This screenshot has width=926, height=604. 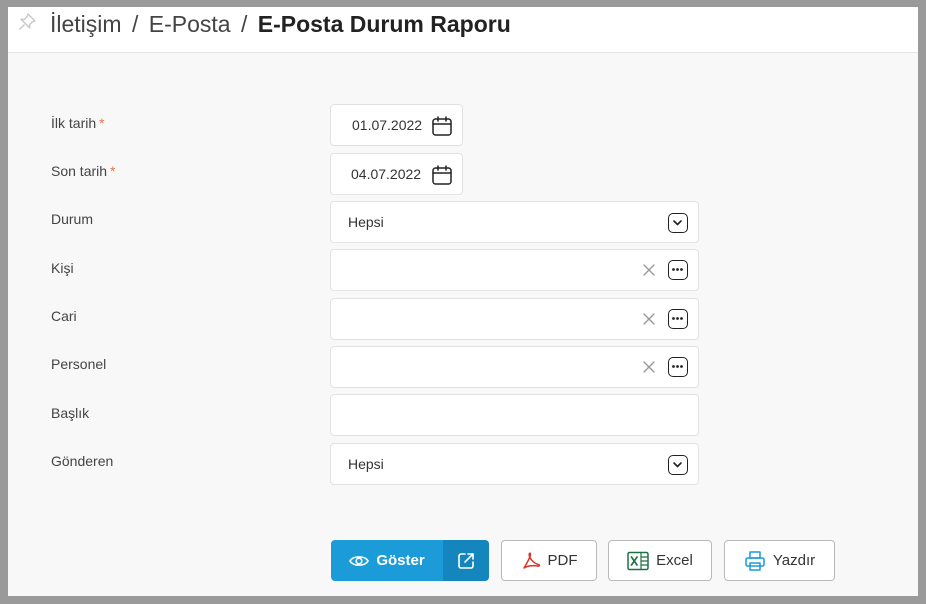 What do you see at coordinates (384, 24) in the screenshot?
I see `page-title: E-Posta Durum Raporu` at bounding box center [384, 24].